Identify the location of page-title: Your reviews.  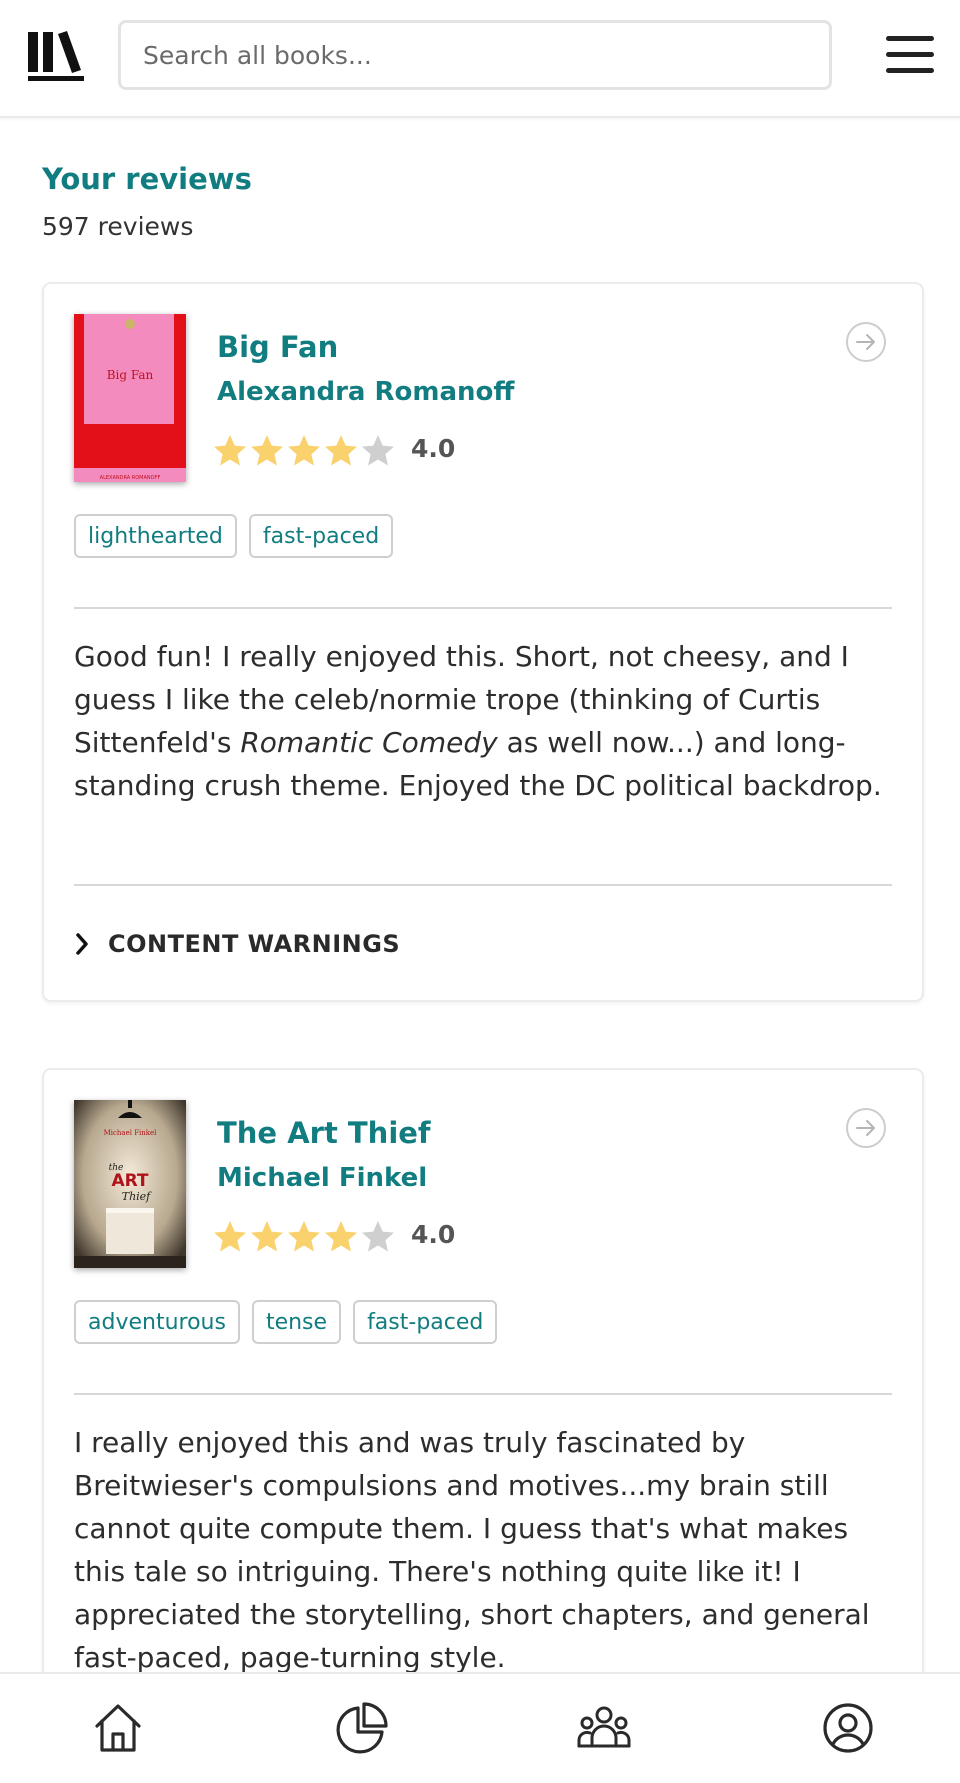
(147, 179).